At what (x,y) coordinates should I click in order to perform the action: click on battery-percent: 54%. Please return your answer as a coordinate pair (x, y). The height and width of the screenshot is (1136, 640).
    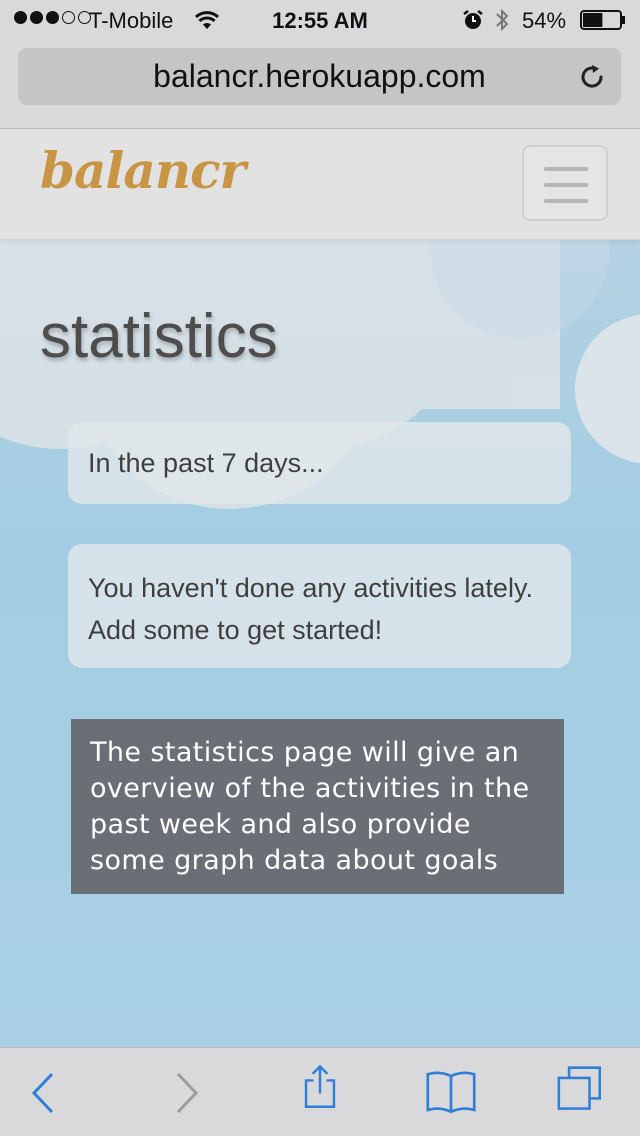
    Looking at the image, I should click on (544, 20).